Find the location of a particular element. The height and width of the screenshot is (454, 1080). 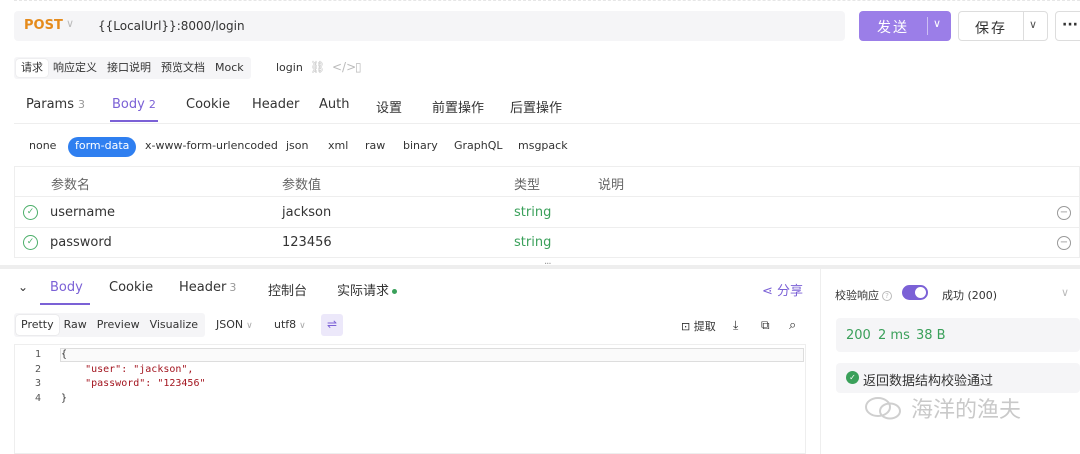

panel-divider is located at coordinates (820, 361).